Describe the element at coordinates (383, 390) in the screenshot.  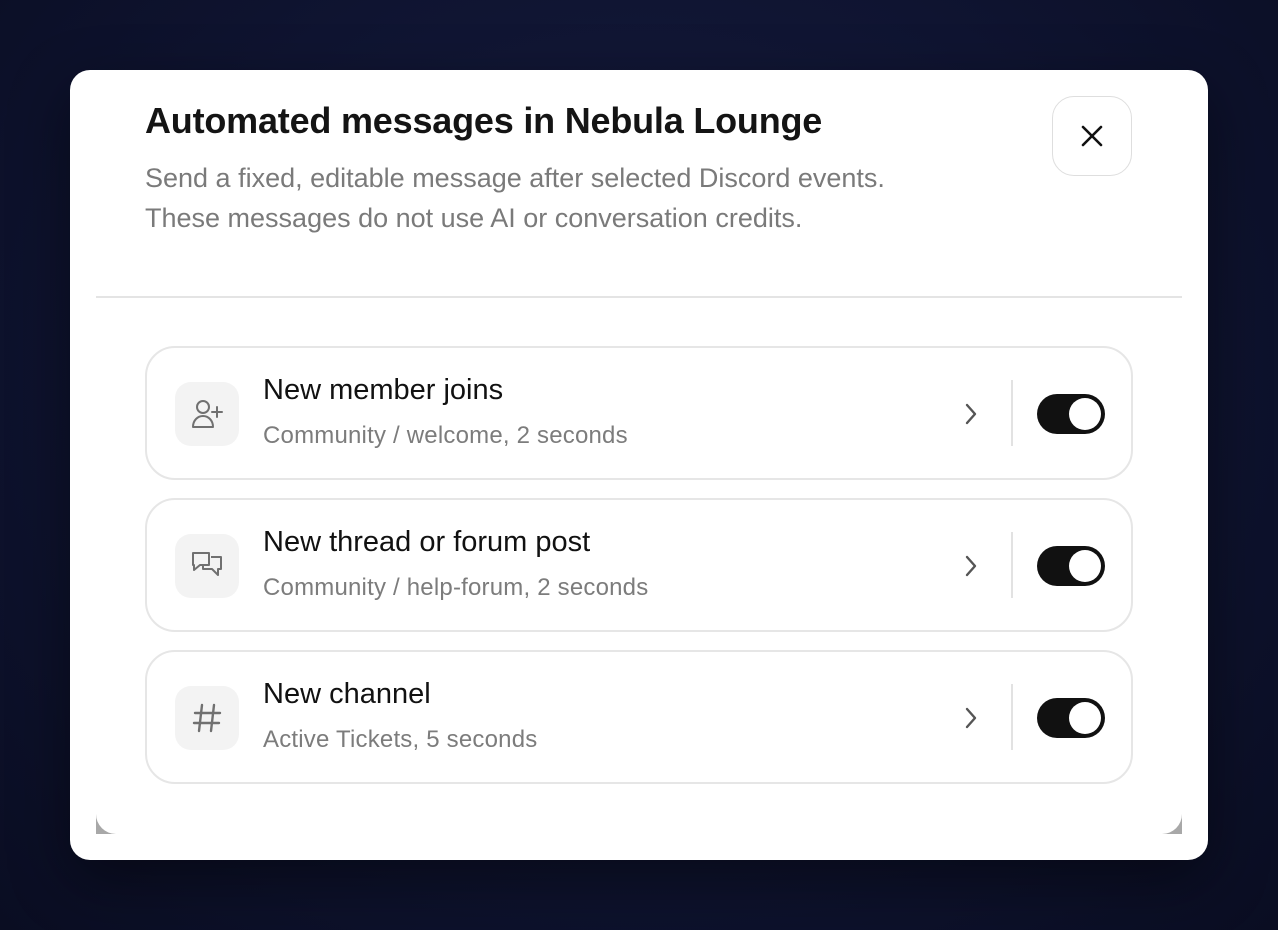
I see `automation-title: New member joins` at that location.